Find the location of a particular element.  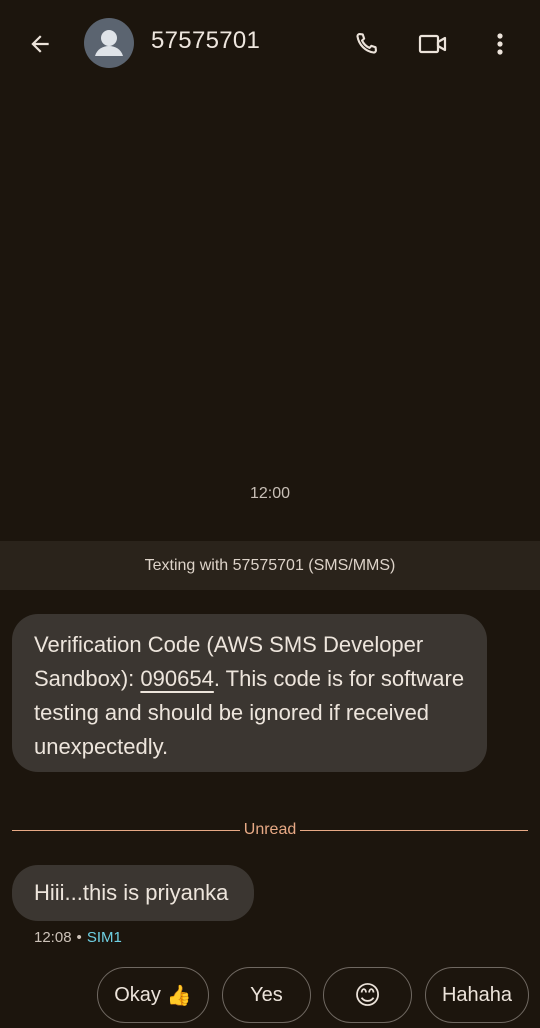

sim-label: SIM1 is located at coordinates (104, 937).